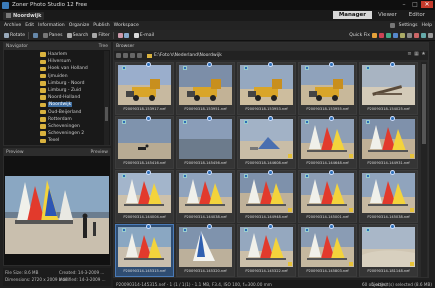 The height and width of the screenshot is (288, 435). Describe the element at coordinates (125, 46) in the screenshot. I see `browser-title: Browser` at that location.